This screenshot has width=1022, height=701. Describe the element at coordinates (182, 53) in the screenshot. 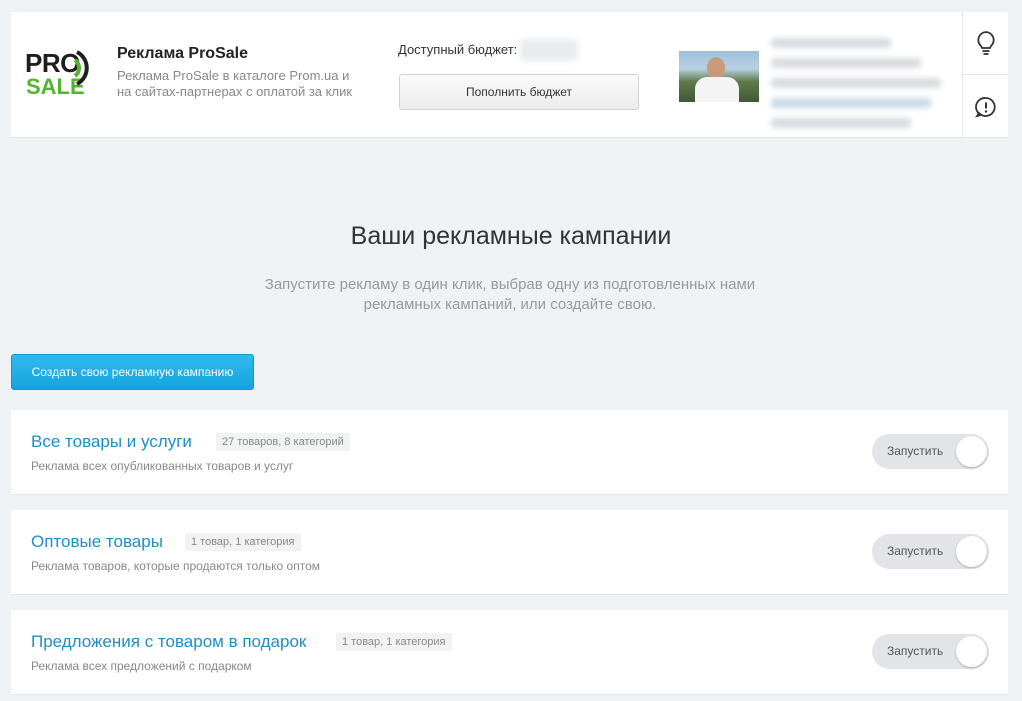

I see `brand-title: Реклама ProSale` at that location.